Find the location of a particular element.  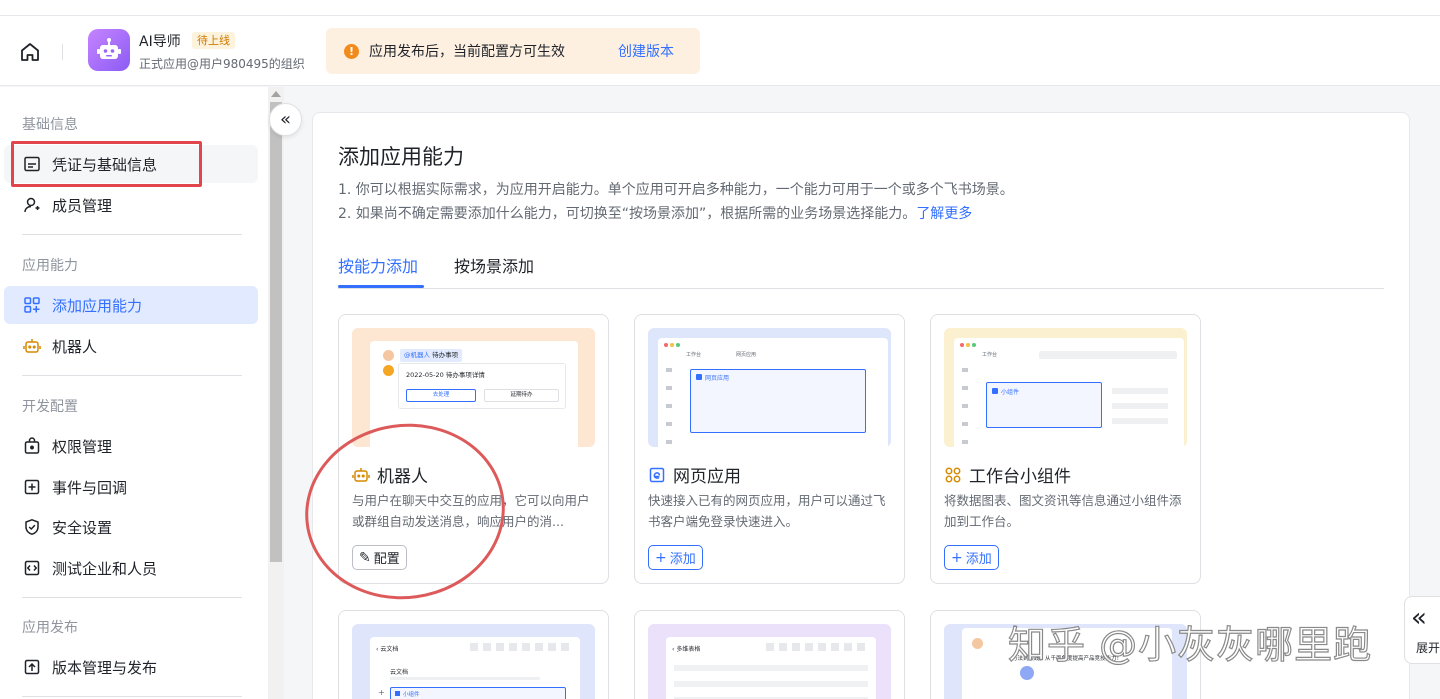

version-icon is located at coordinates (32, 667).